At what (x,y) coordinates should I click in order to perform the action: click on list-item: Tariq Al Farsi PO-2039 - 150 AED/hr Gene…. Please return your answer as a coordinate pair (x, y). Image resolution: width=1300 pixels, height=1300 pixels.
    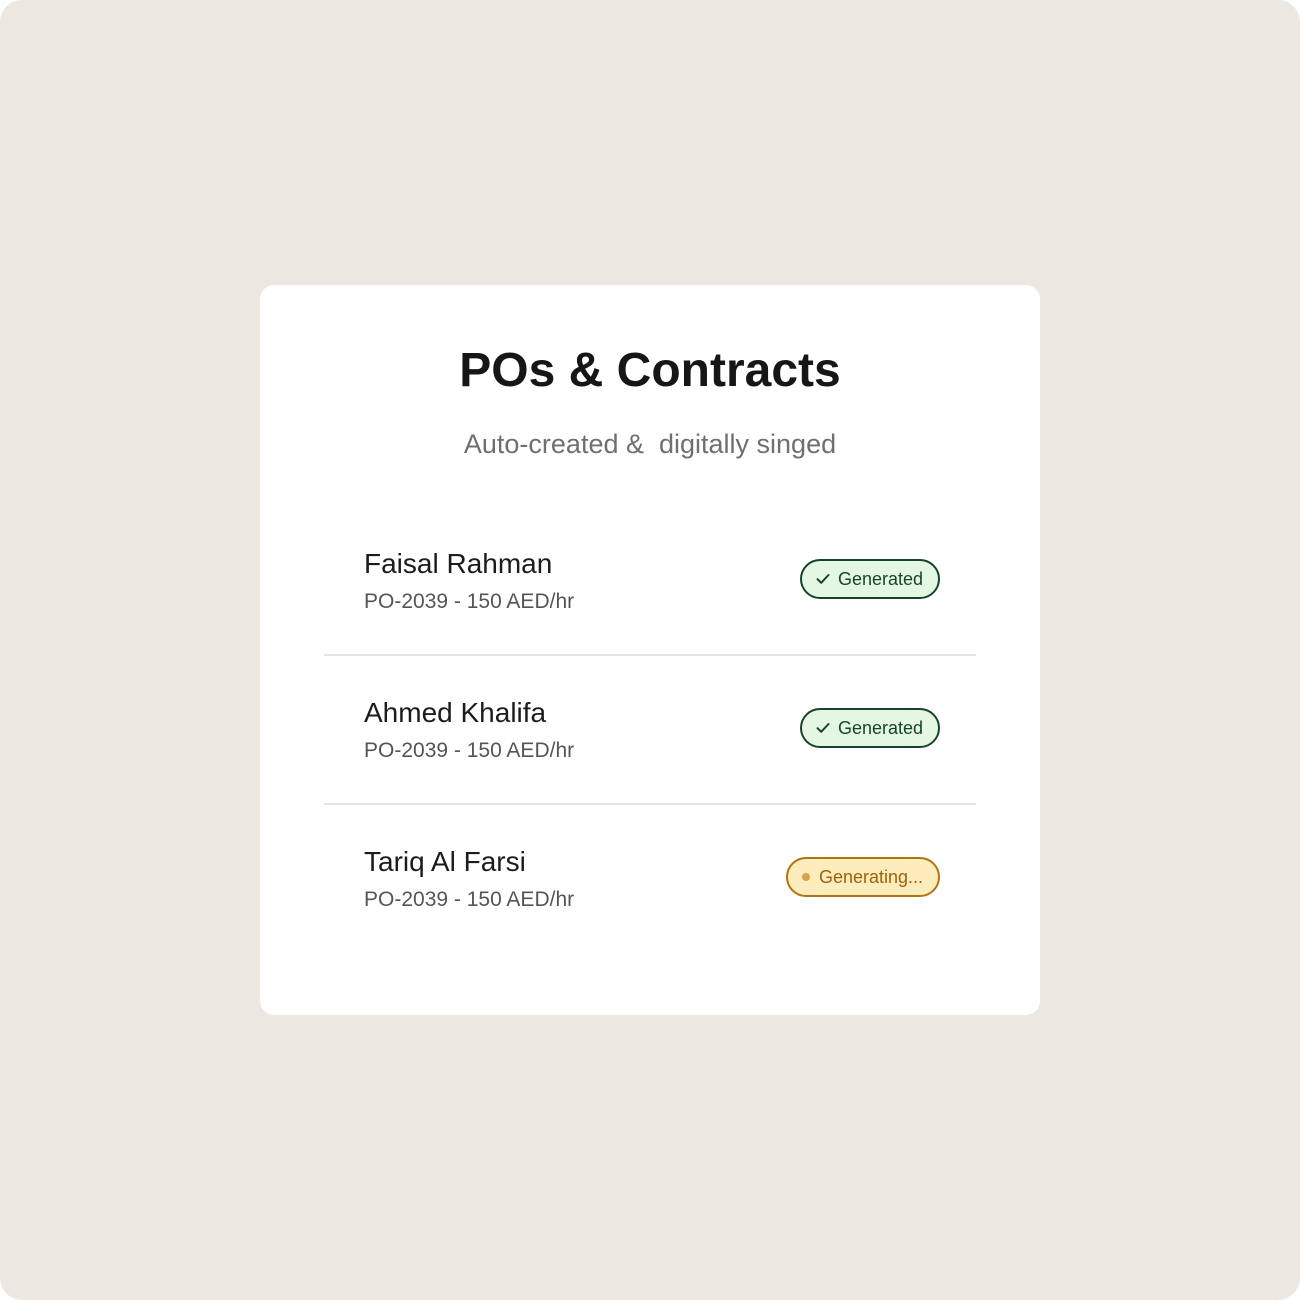
    Looking at the image, I should click on (650, 878).